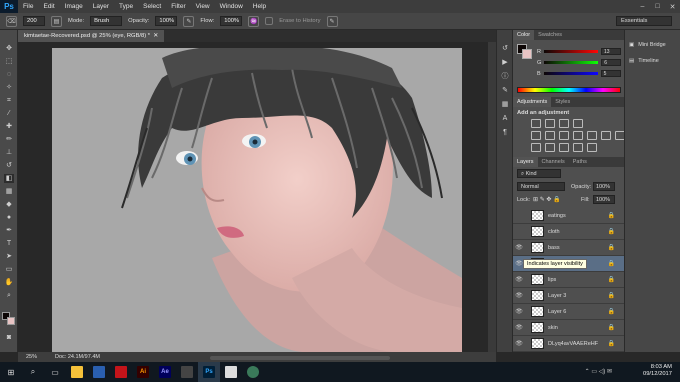 This screenshot has width=680, height=382. Describe the element at coordinates (553, 162) in the screenshot. I see `tab-channels: Channels` at that location.